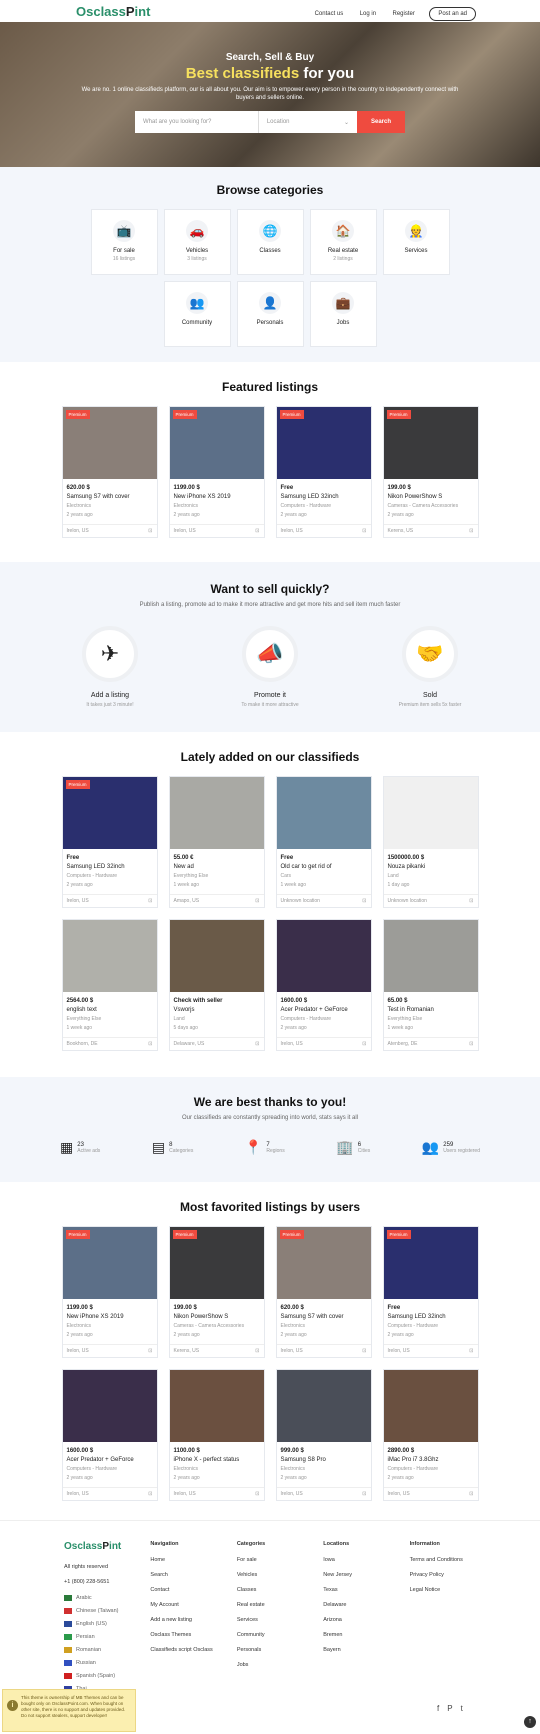 This screenshot has width=540, height=1734. I want to click on listing-title: Old car to get rid of, so click(324, 867).